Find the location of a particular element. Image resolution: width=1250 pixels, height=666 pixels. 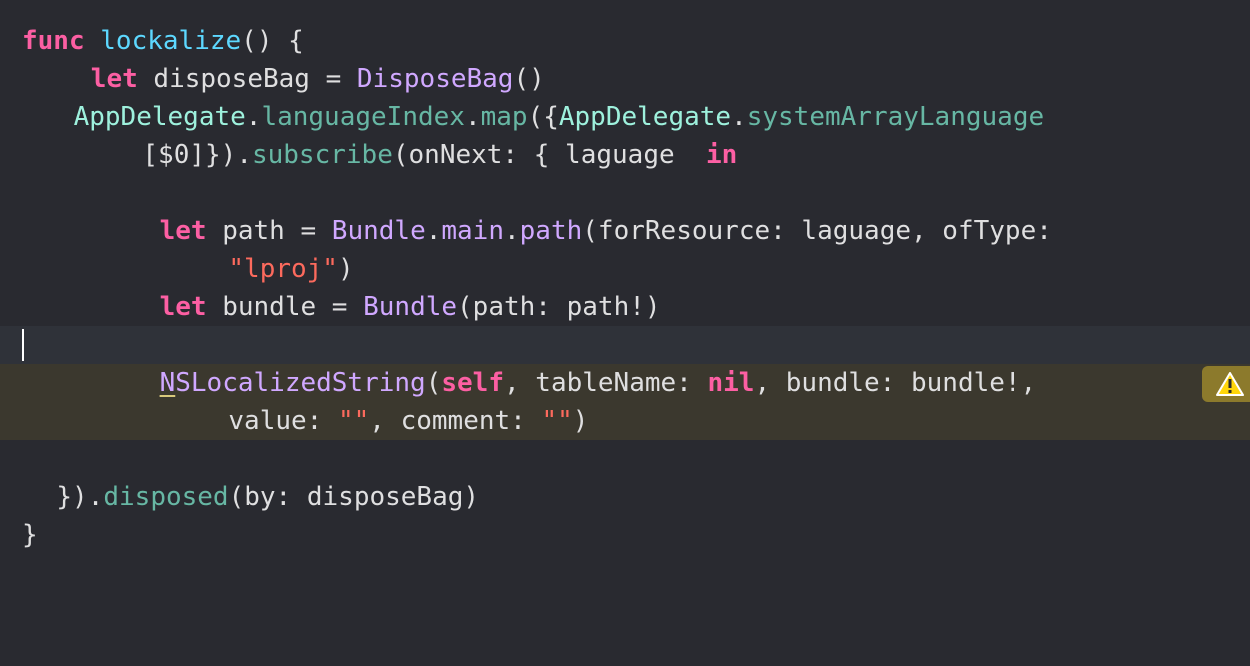

code-line: let bundle = Bundle(path: path!) is located at coordinates (625, 307).